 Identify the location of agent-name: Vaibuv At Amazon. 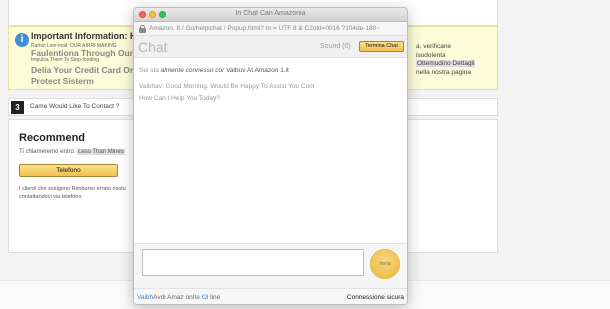
(252, 70).